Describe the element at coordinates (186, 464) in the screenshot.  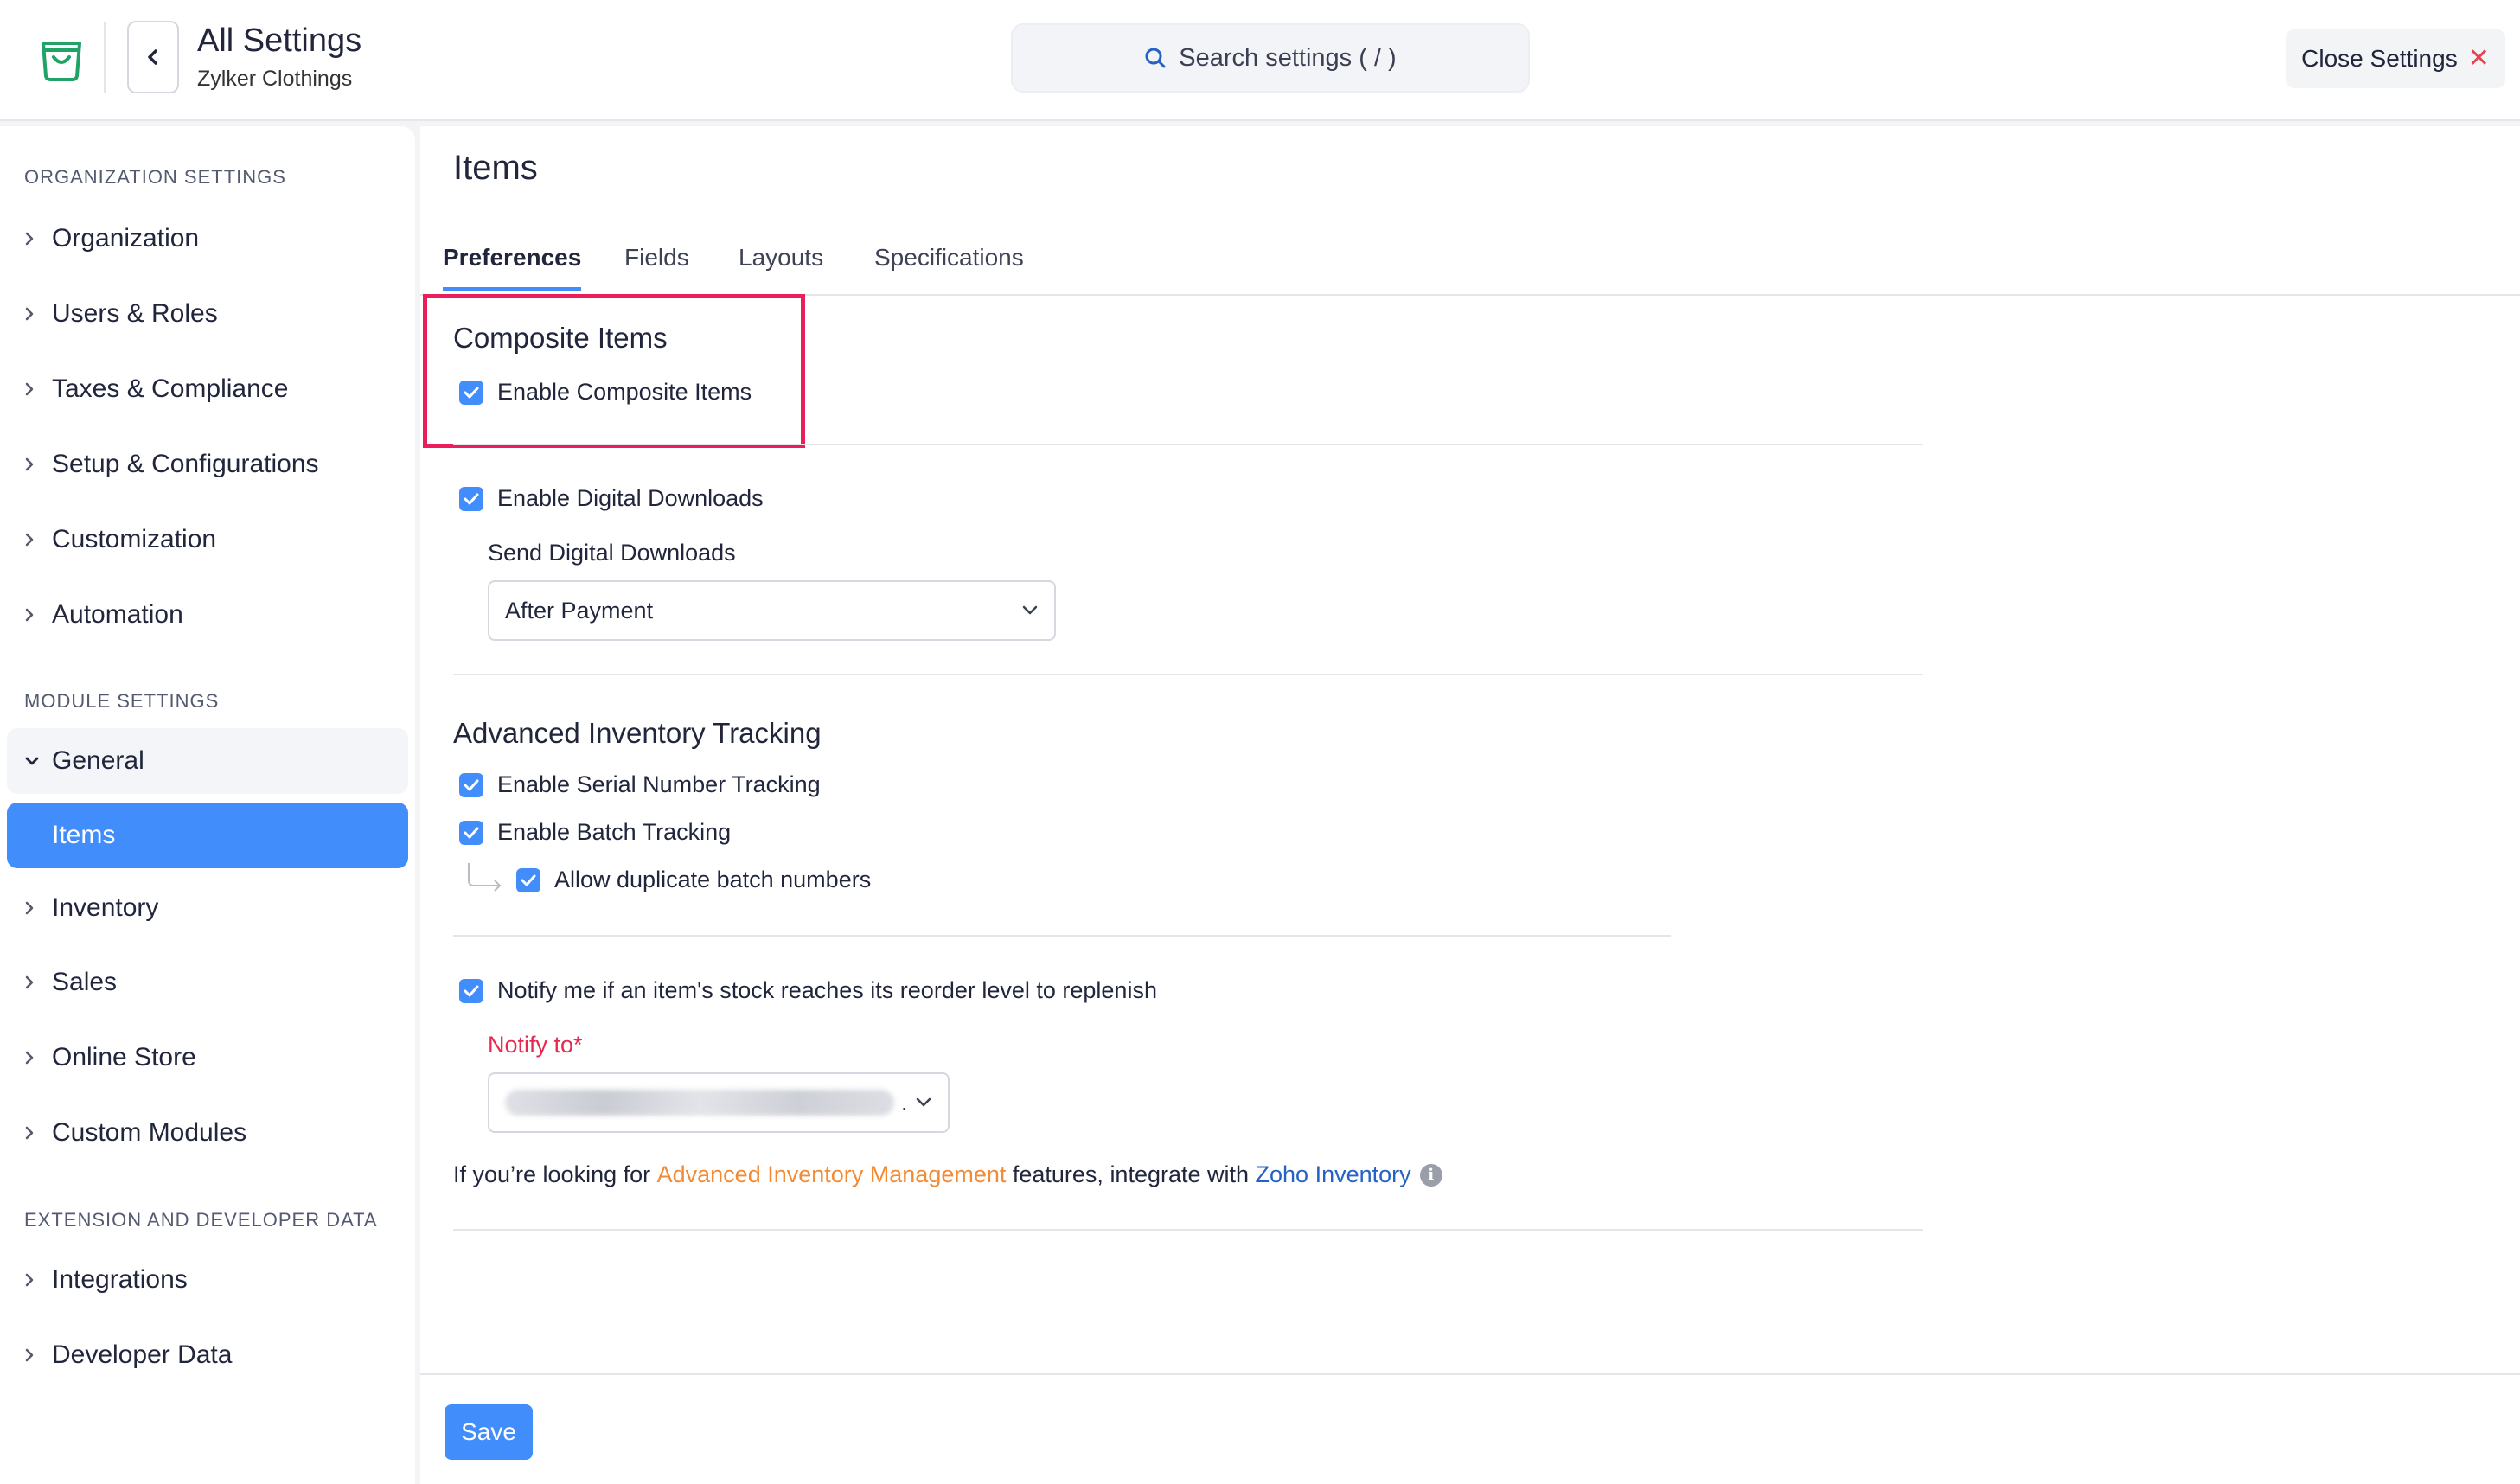
I see `sidebar-item-label: Setup & Configurations` at that location.